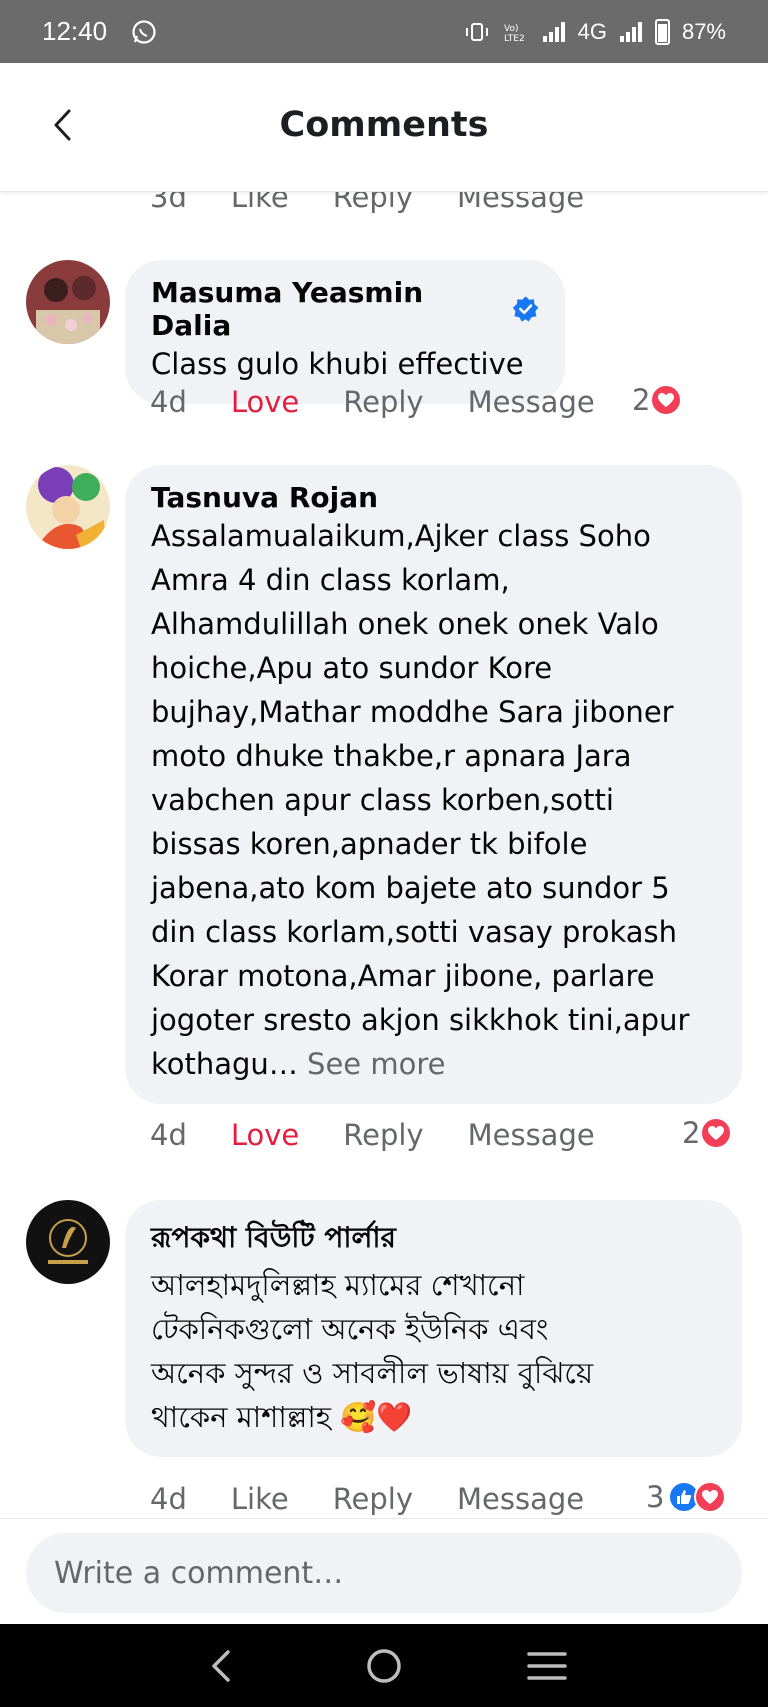  I want to click on comment-line: bujhay,Mathar moddhe Sara jiboner, so click(412, 712).